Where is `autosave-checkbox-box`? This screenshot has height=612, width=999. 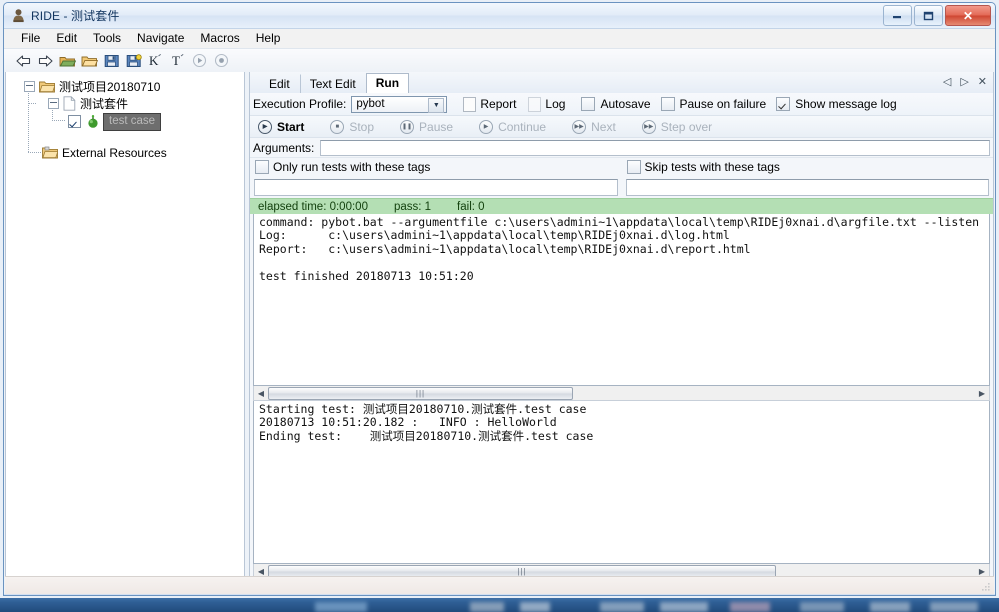
autosave-checkbox-box is located at coordinates (588, 104).